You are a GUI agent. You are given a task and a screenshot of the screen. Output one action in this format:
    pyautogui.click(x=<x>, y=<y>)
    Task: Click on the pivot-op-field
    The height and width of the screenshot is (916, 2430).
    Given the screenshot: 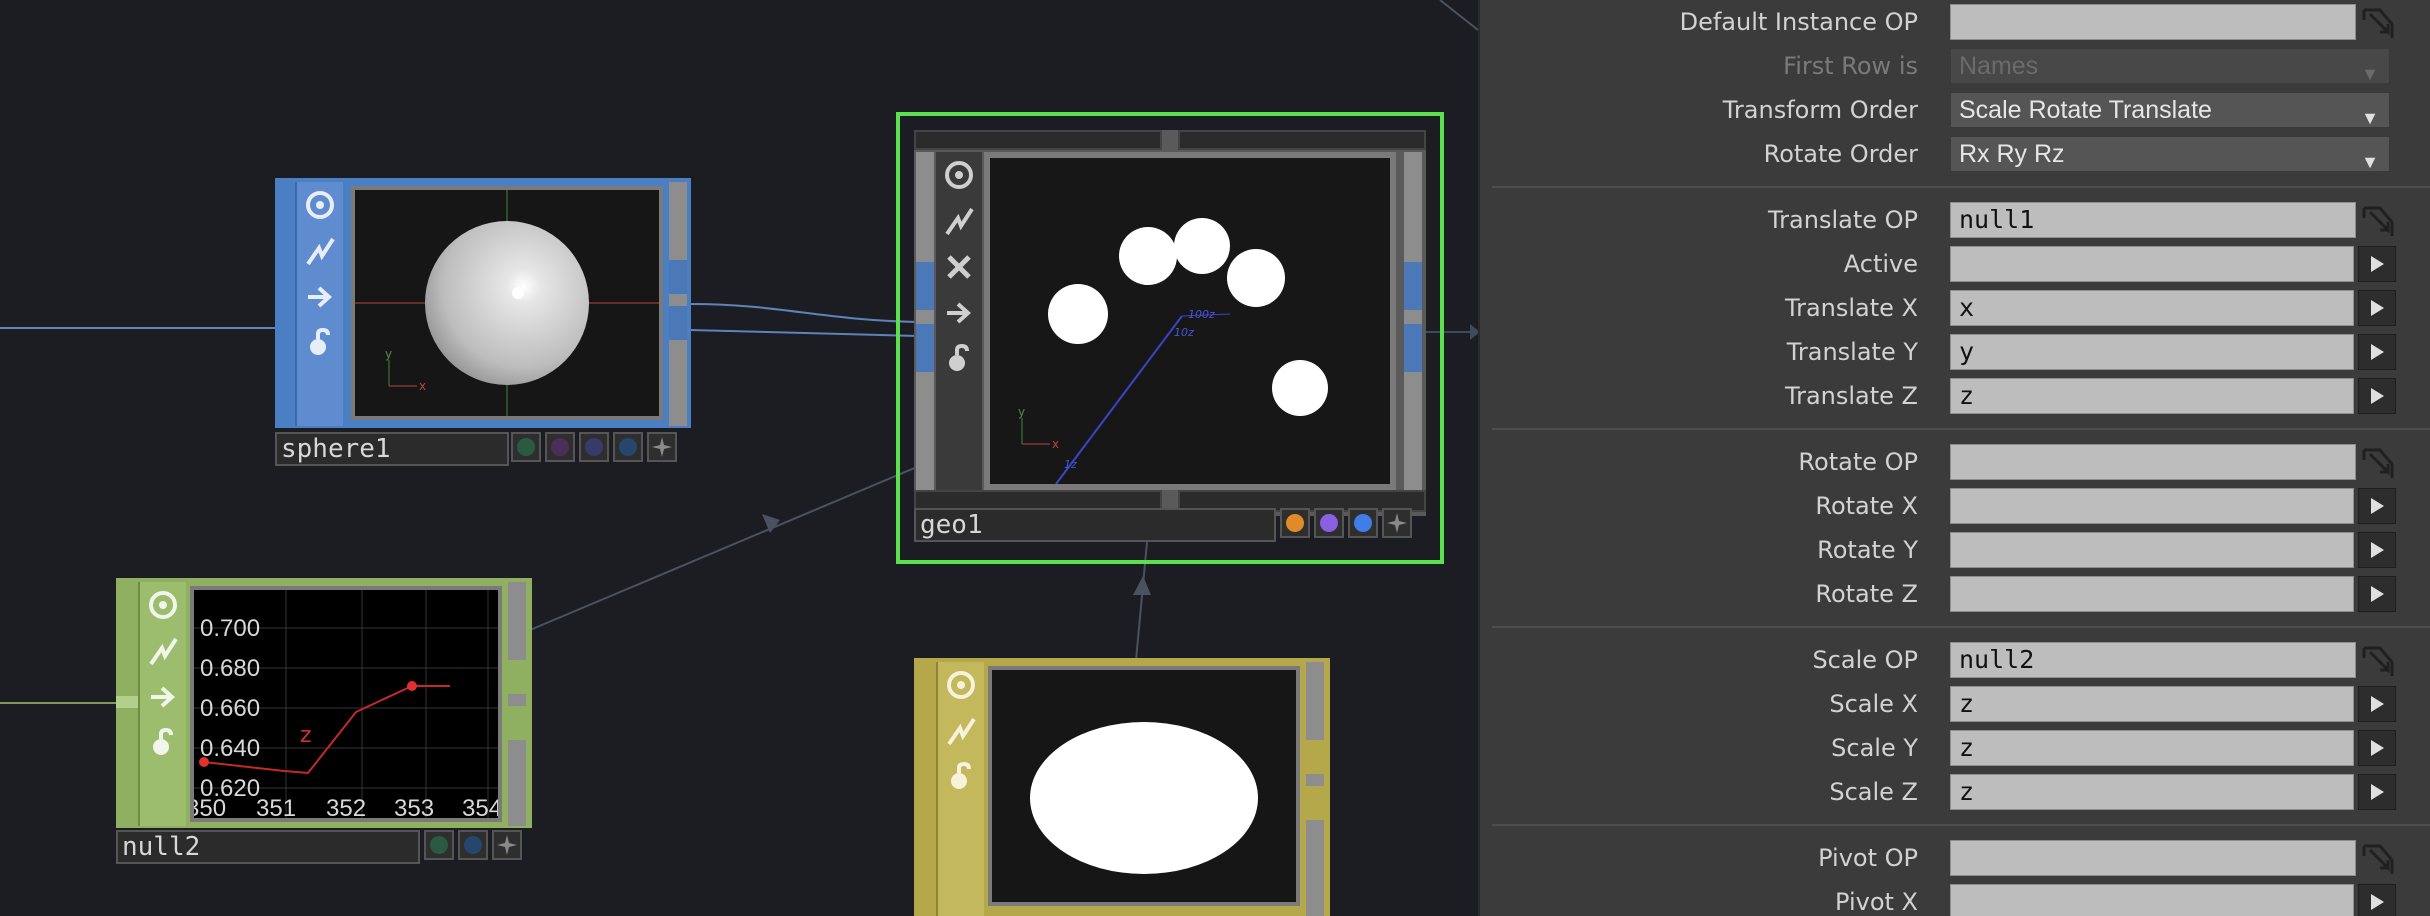 What is the action you would take?
    pyautogui.click(x=2153, y=858)
    